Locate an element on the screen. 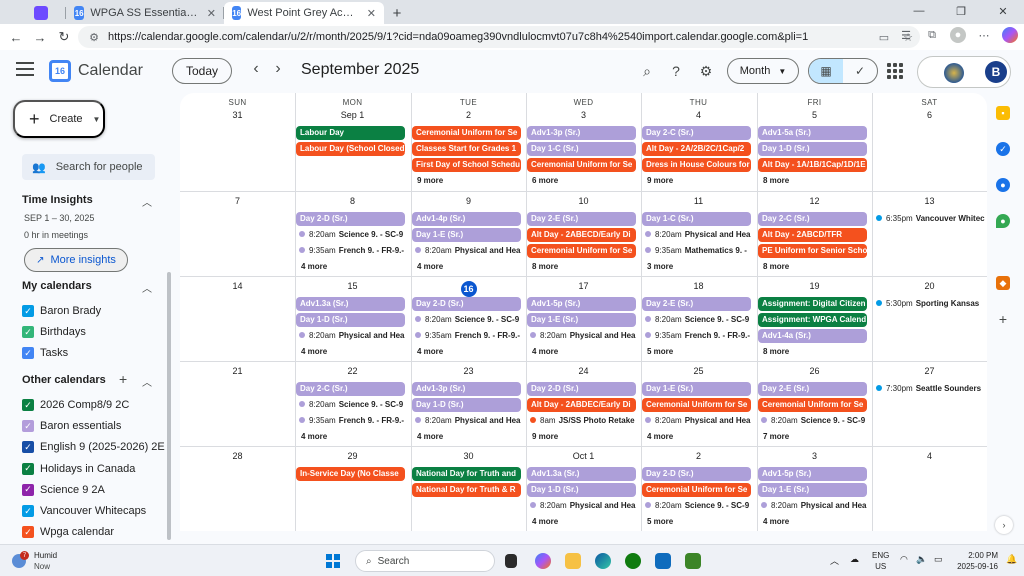  office-addon-icon: ◆ is located at coordinates (1003, 283).